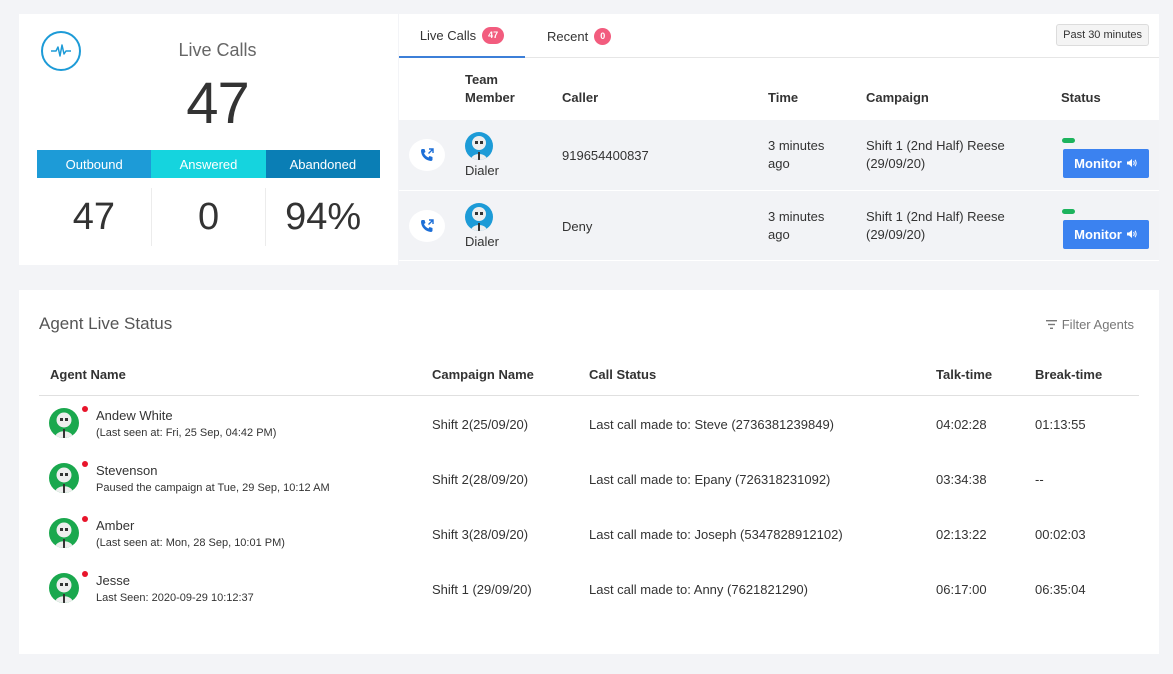 This screenshot has height=674, width=1173. Describe the element at coordinates (1081, 97) in the screenshot. I see `column-header-status: Status` at that location.